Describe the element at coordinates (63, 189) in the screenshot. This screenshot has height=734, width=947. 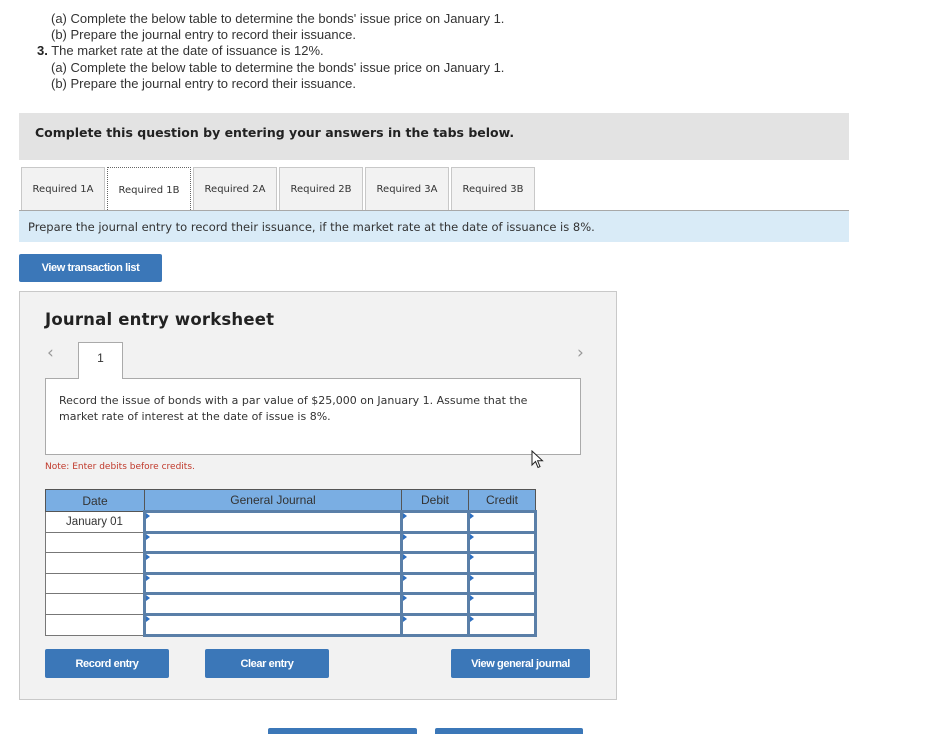
I see `tab-required-1a: Required 1A` at that location.